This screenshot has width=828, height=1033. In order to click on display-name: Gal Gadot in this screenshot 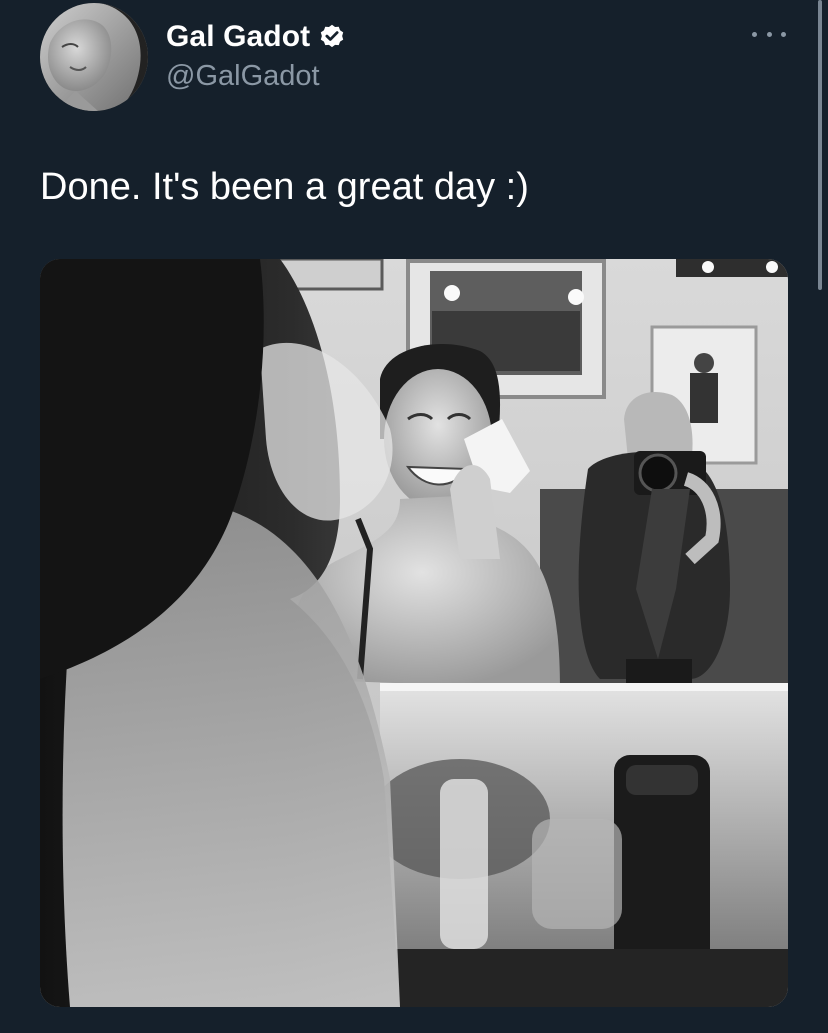, I will do `click(238, 37)`.